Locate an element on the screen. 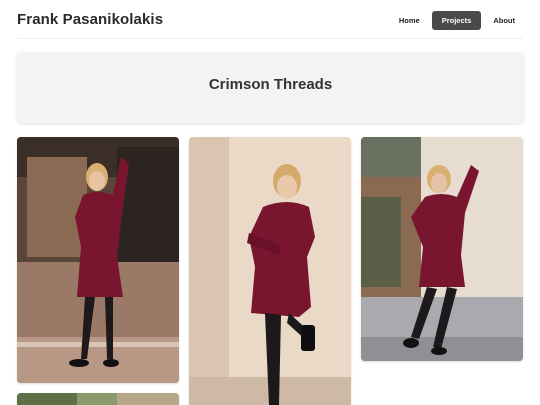  nav-home-link: Home is located at coordinates (409, 20).